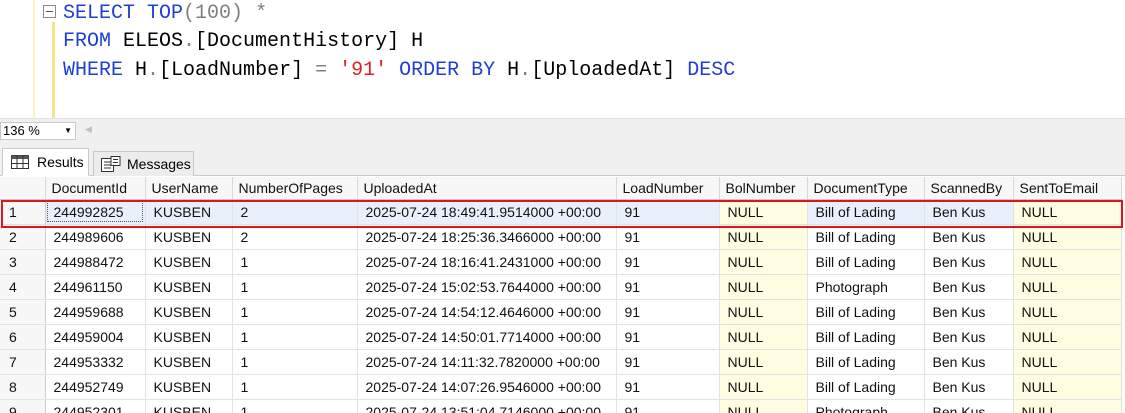 This screenshot has width=1125, height=413. What do you see at coordinates (866, 406) in the screenshot?
I see `table-cell: Photograph` at bounding box center [866, 406].